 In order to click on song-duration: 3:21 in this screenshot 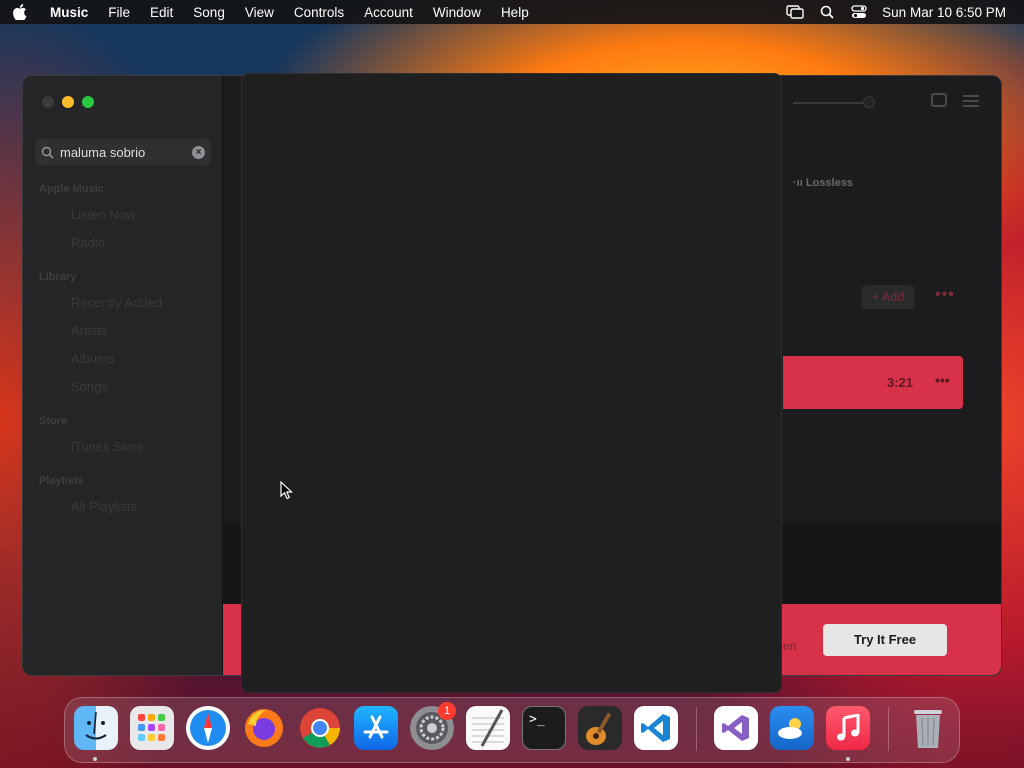, I will do `click(900, 382)`.